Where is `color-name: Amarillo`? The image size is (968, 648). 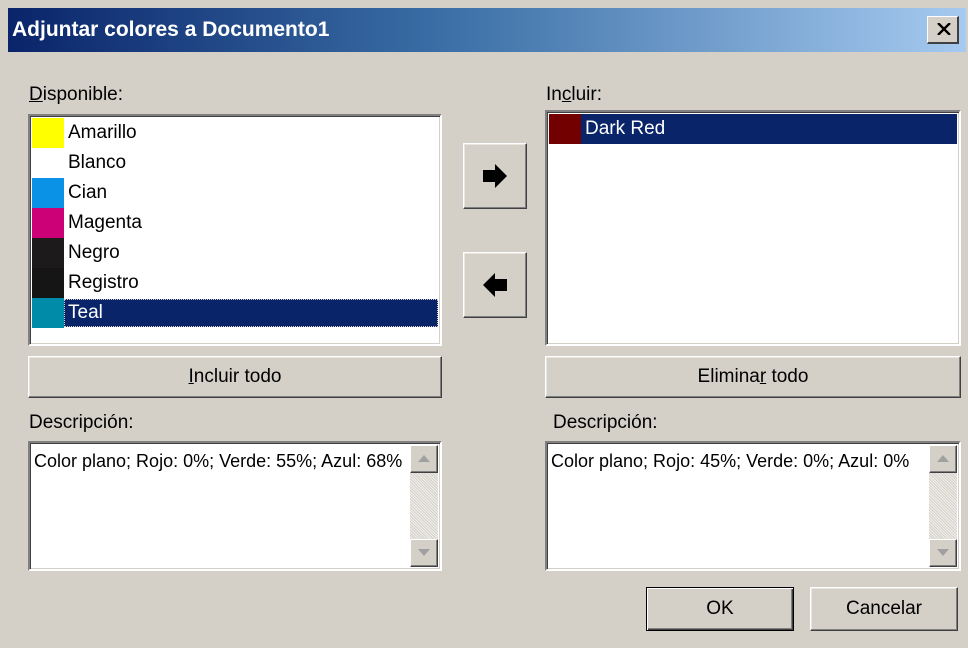 color-name: Amarillo is located at coordinates (102, 132).